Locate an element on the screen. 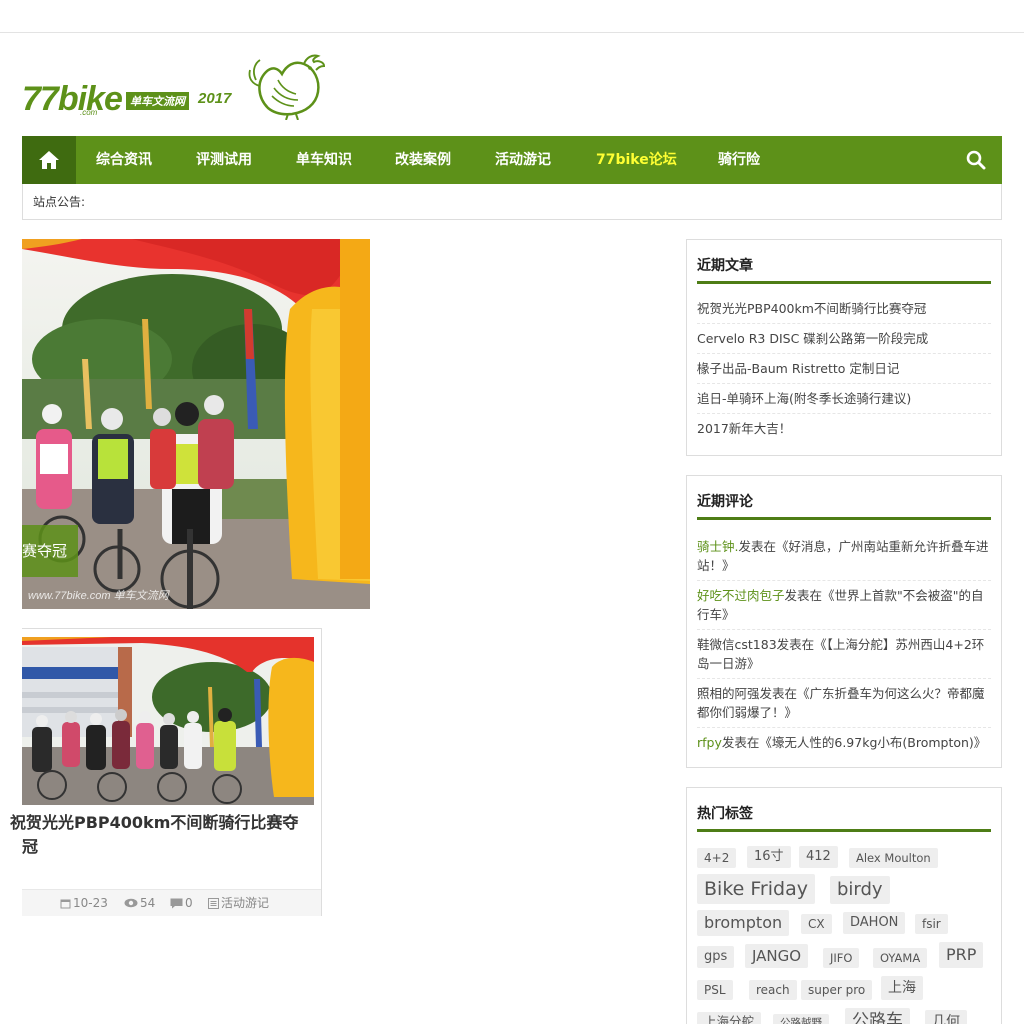  recent-comment-item: rfpy发表在《壕无人性的6.97kg小布(Brompton)》 is located at coordinates (844, 742).